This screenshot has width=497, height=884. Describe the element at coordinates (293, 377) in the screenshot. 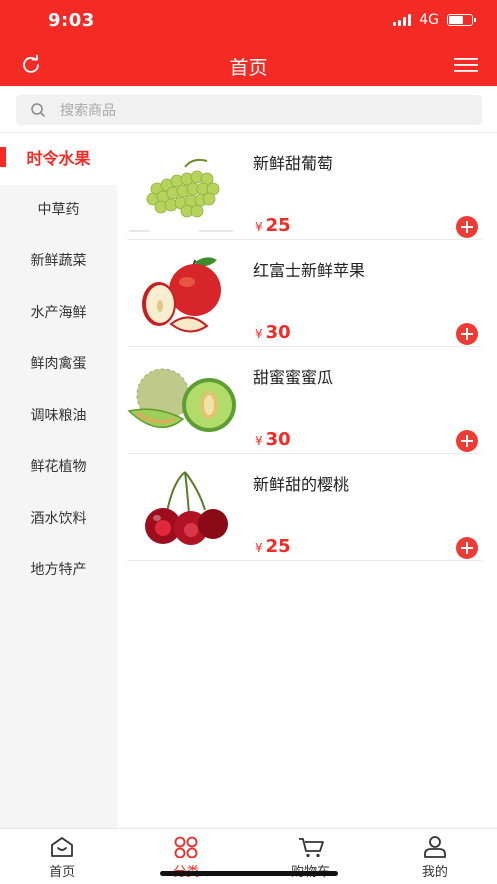

I see `product-name: 甜蜜蜜蜜瓜` at that location.